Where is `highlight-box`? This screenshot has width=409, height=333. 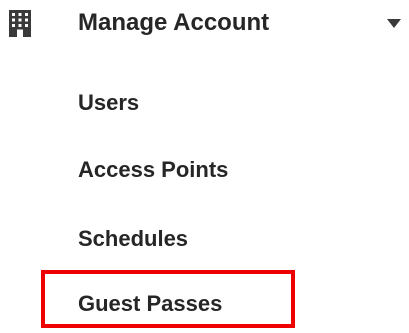 highlight-box is located at coordinates (168, 299).